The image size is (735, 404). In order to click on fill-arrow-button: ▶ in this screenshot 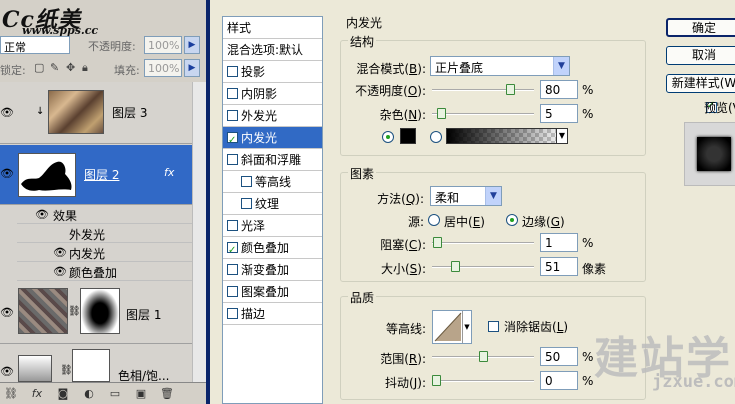, I will do `click(192, 68)`.